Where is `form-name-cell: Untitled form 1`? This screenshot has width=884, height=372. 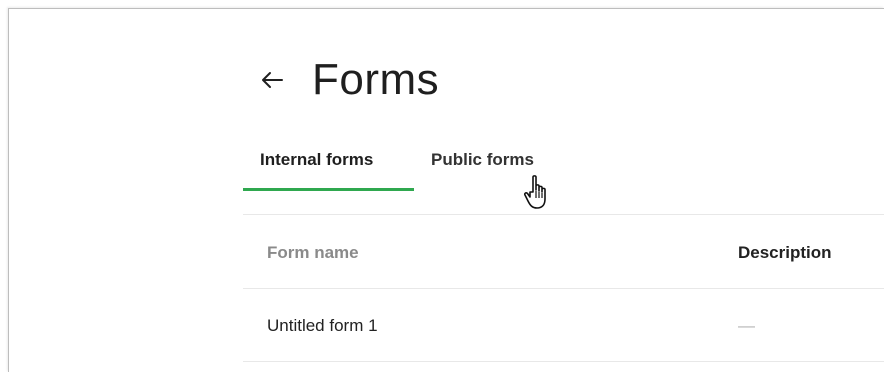 form-name-cell: Untitled form 1 is located at coordinates (322, 326).